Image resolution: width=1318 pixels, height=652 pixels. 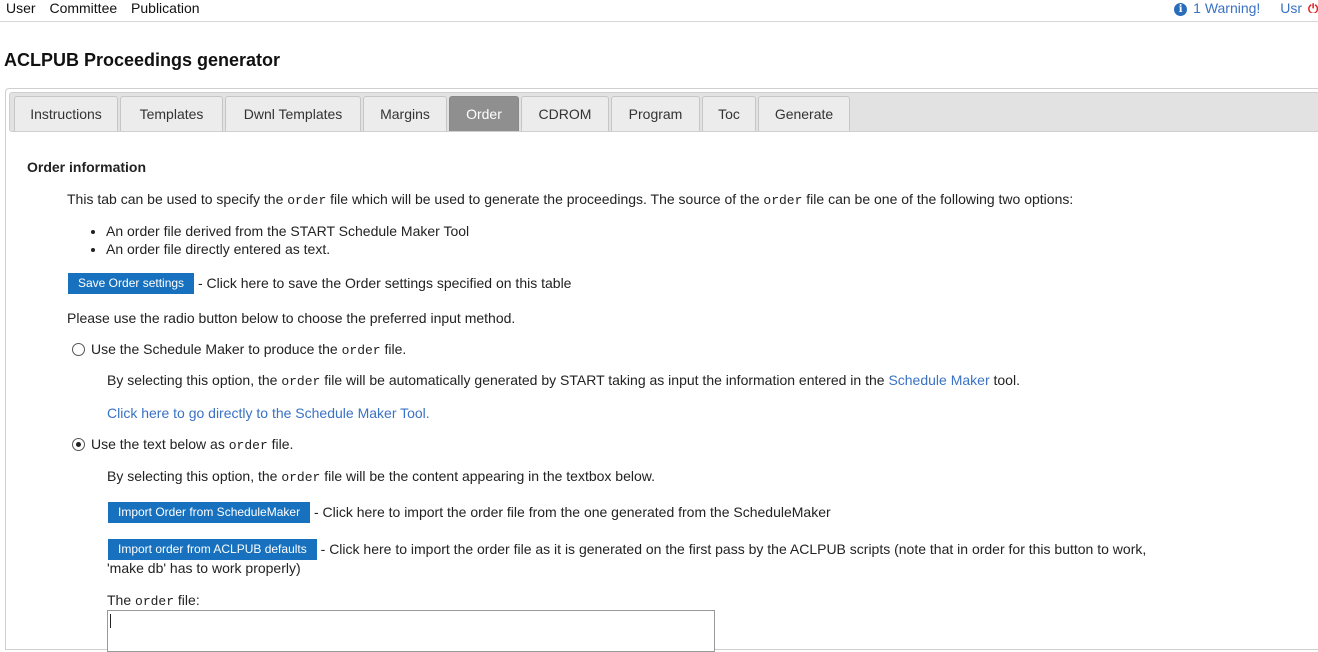 I want to click on main-menu: User Committee Publication, so click(x=108, y=8).